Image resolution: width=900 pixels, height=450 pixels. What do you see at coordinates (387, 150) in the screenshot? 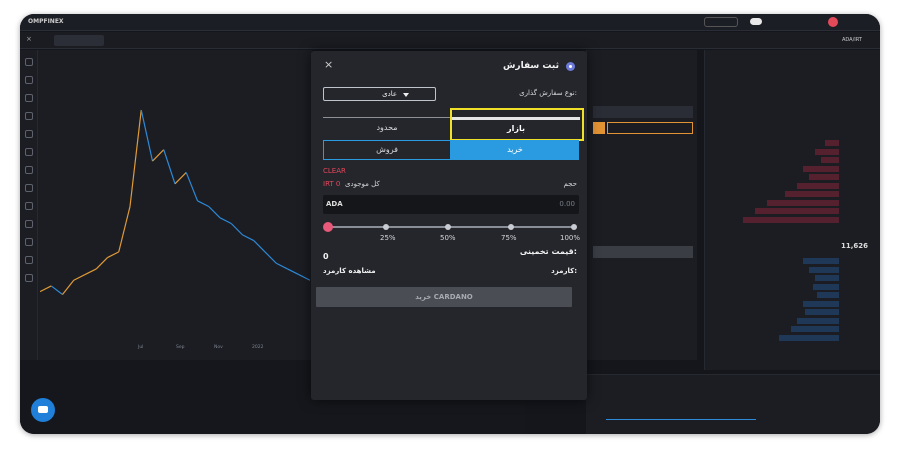
I see `sell-toggle: فروش` at bounding box center [387, 150].